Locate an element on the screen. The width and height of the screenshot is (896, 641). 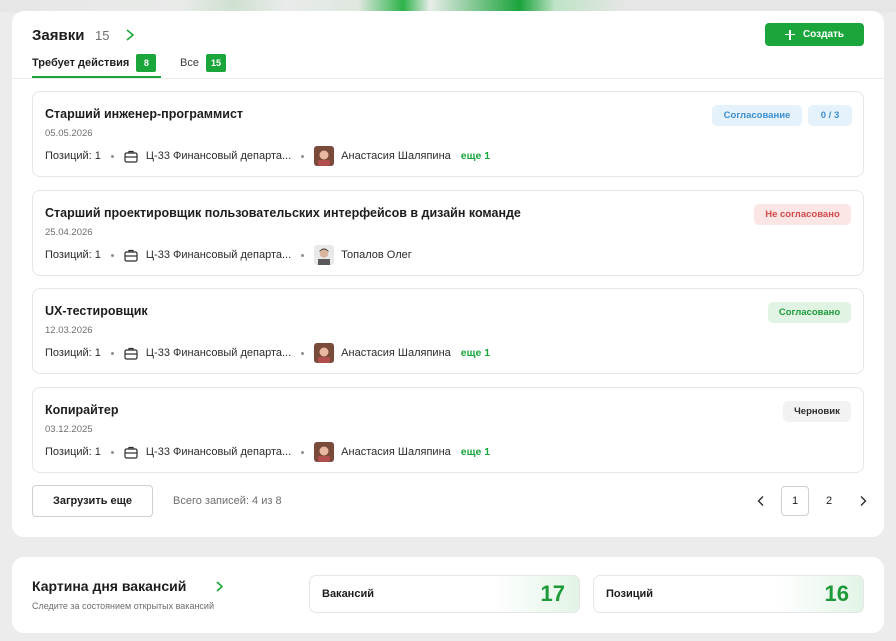
tab-count-badge: 15 is located at coordinates (215, 63).